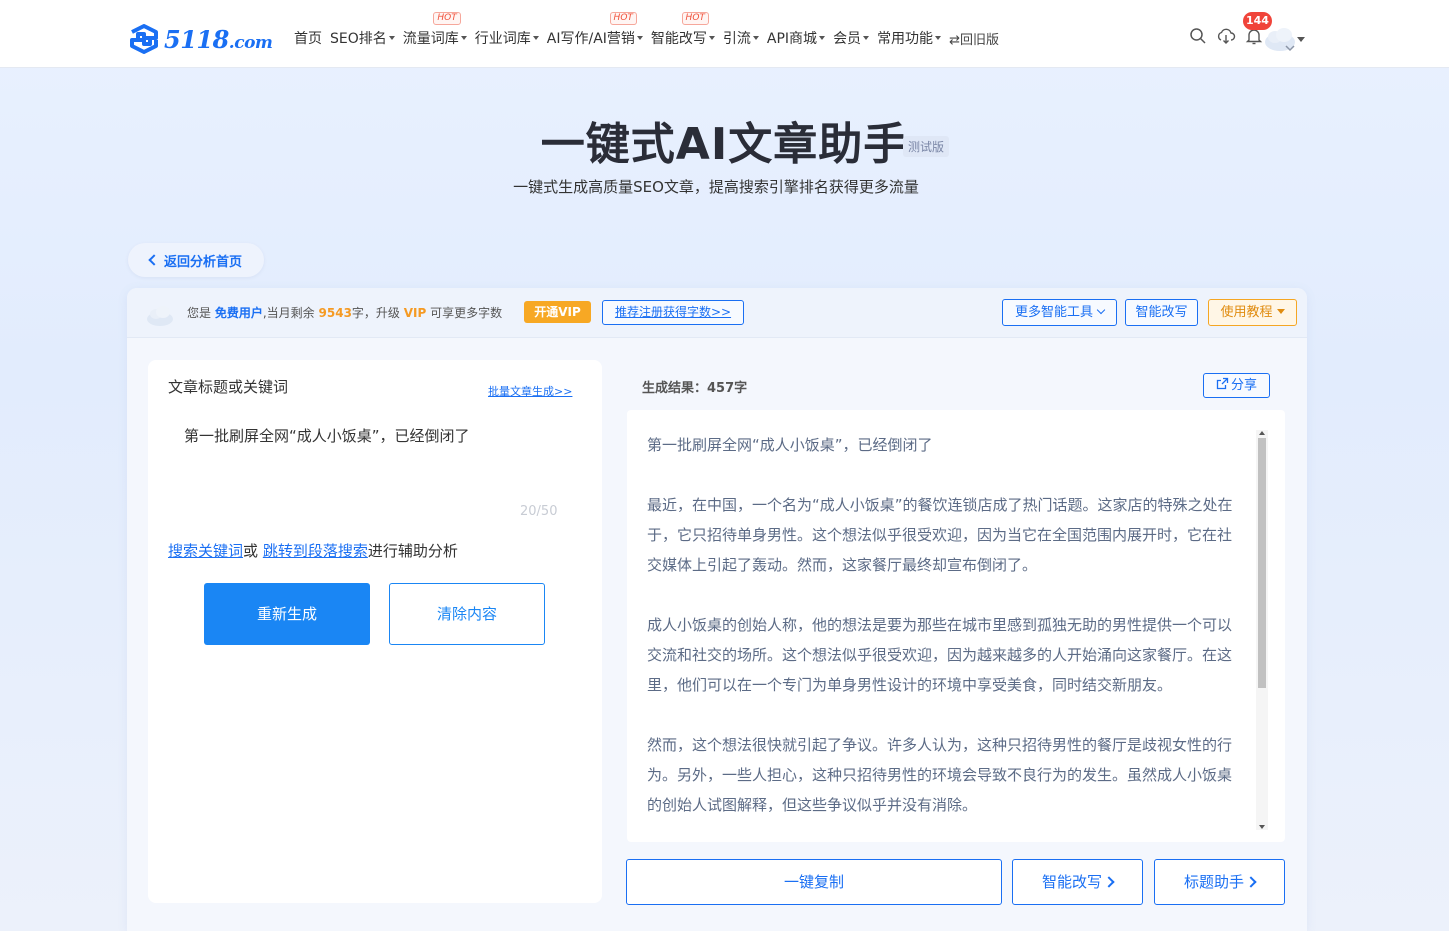 The image size is (1449, 931). I want to click on nav-item: SEO排名, so click(362, 38).